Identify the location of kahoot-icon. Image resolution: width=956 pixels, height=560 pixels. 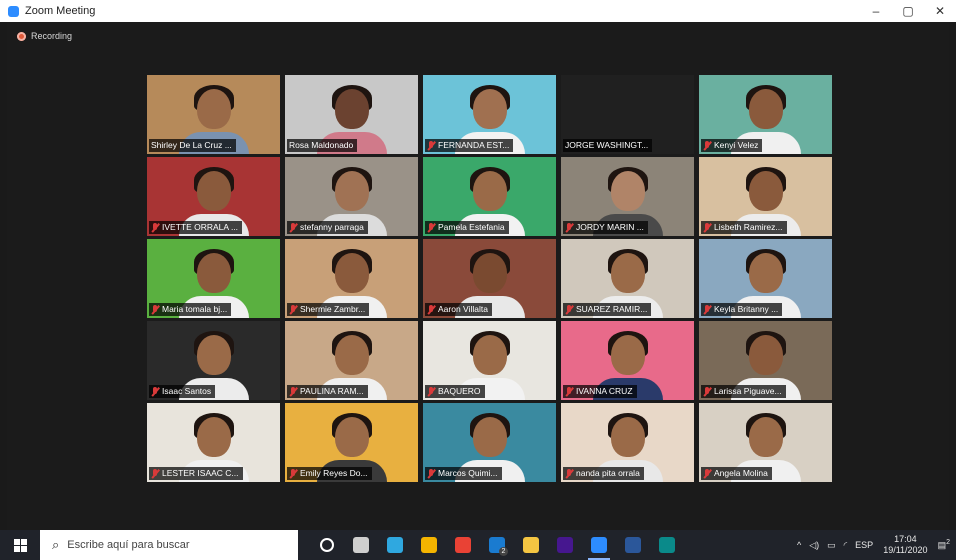
(565, 545).